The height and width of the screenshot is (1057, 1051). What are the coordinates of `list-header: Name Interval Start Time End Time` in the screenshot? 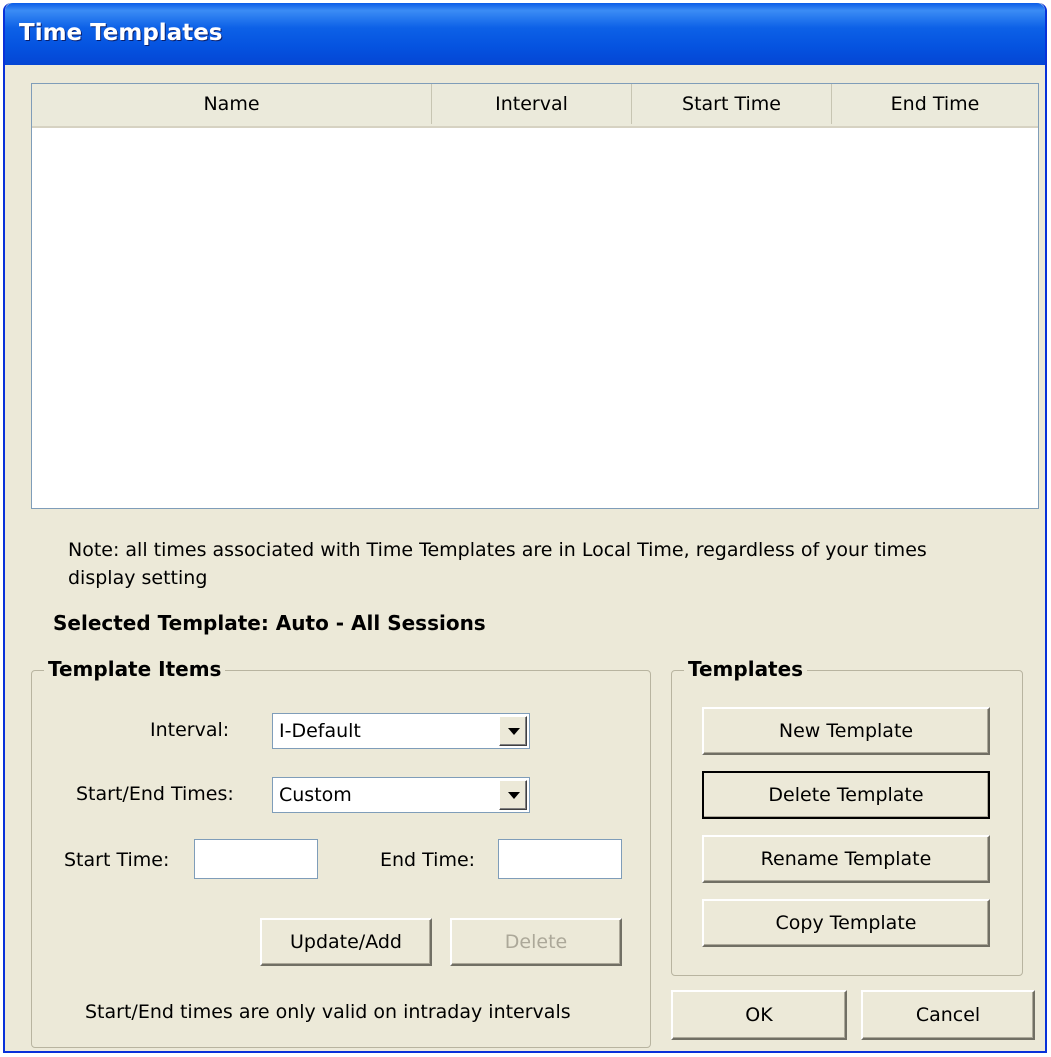 It's located at (535, 106).